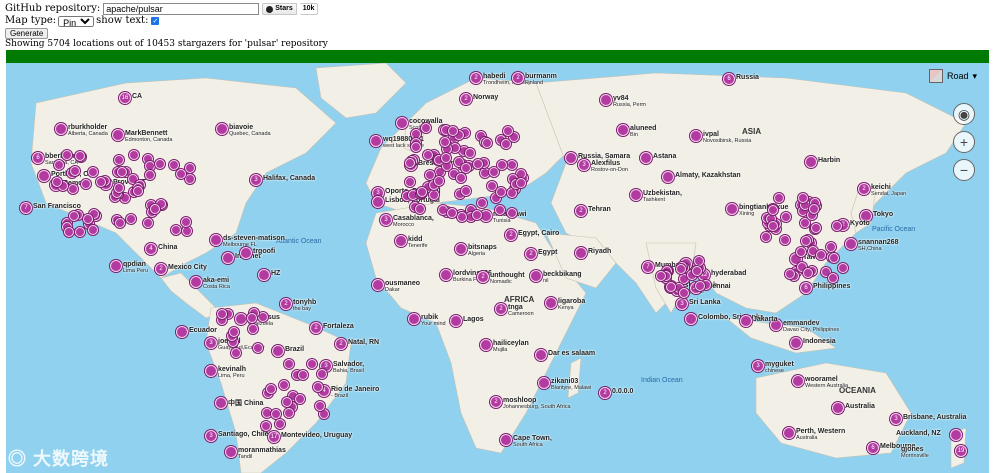 The height and width of the screenshot is (473, 995). What do you see at coordinates (961, 451) in the screenshot?
I see `map-pin: 19` at bounding box center [961, 451].